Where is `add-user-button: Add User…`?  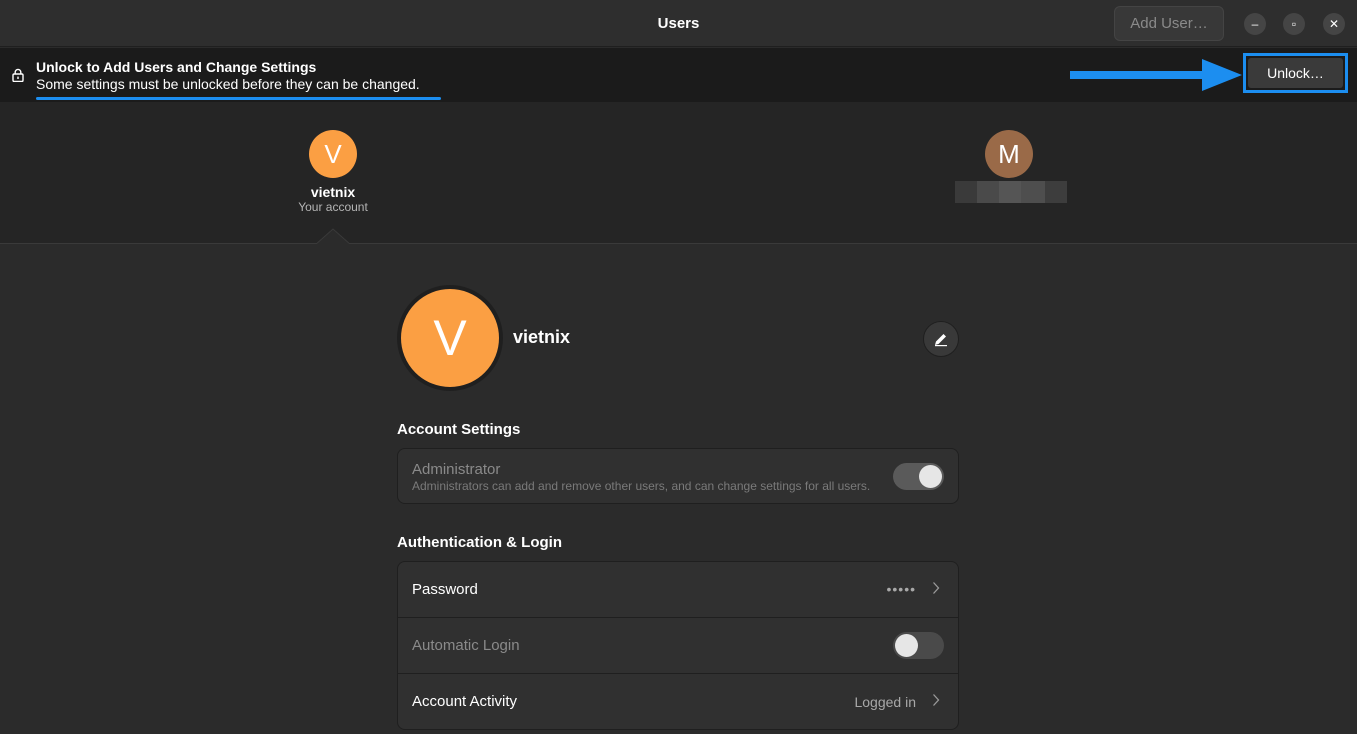
add-user-button: Add User… is located at coordinates (1169, 23).